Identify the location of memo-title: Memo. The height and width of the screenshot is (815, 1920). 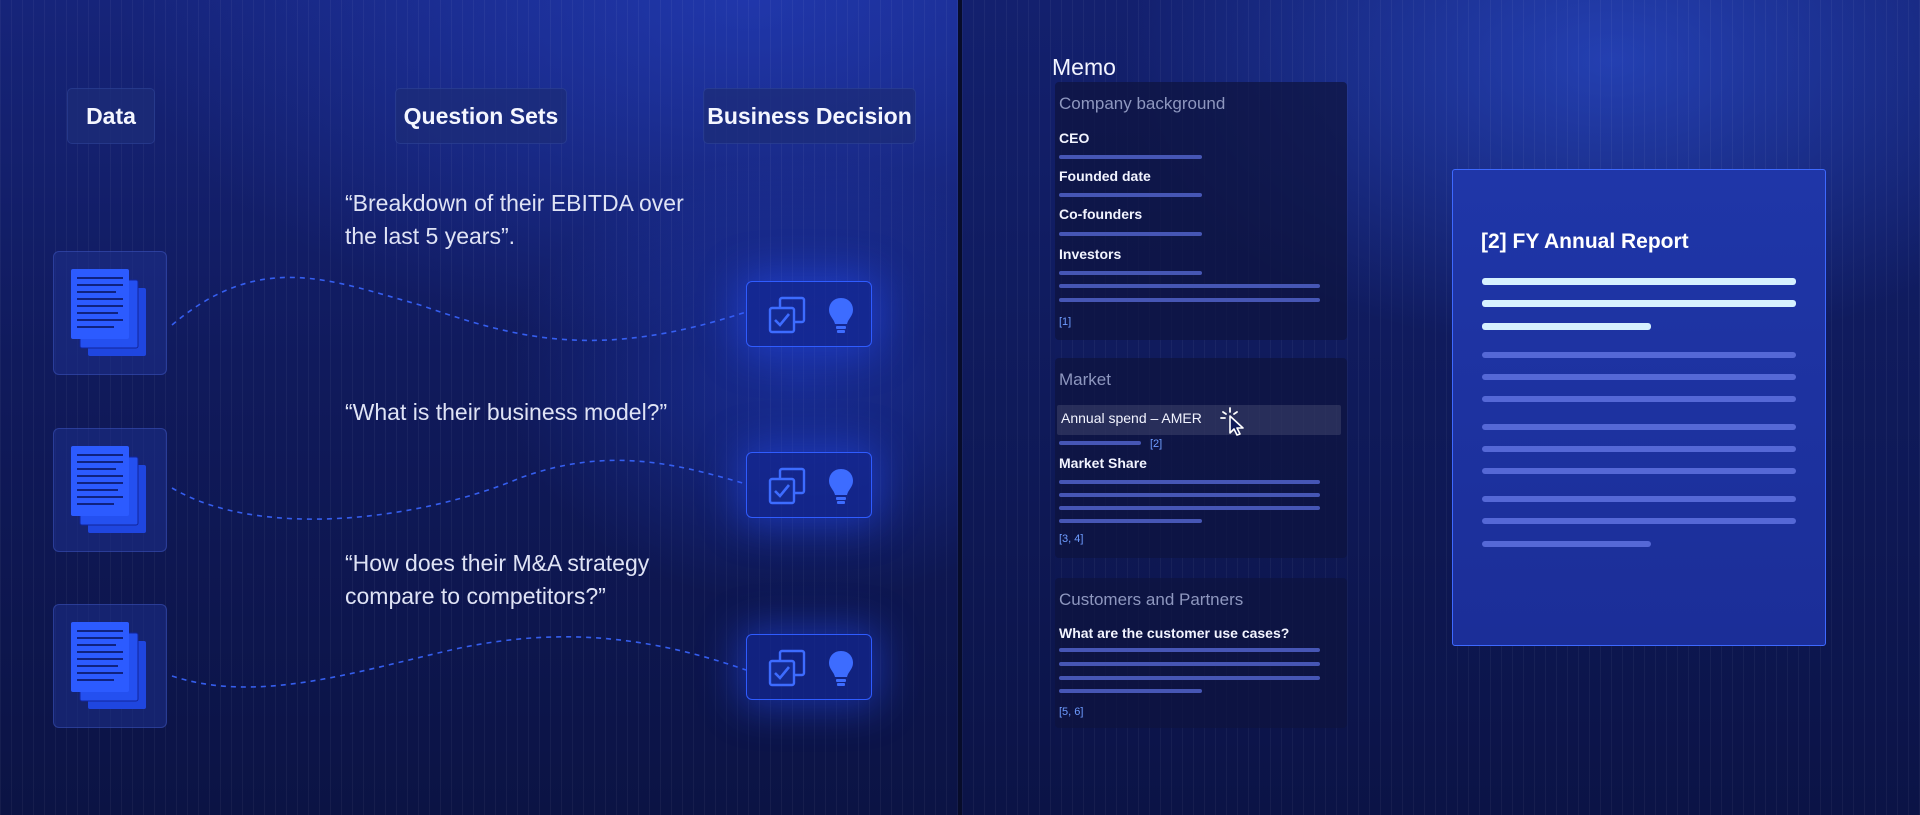
(1084, 67).